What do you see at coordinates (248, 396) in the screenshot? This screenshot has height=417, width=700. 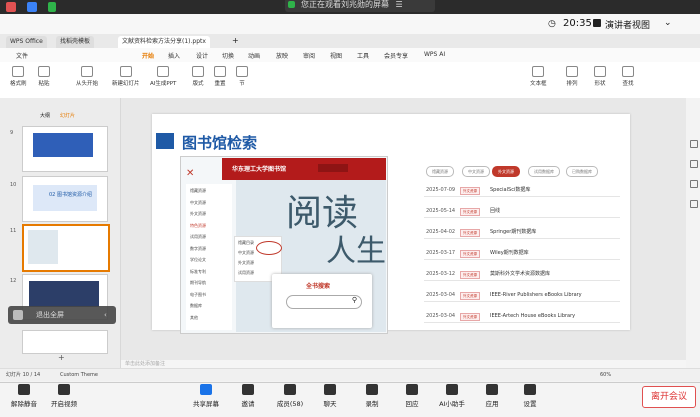 I see `meeting-invite-button: 邀请` at bounding box center [248, 396].